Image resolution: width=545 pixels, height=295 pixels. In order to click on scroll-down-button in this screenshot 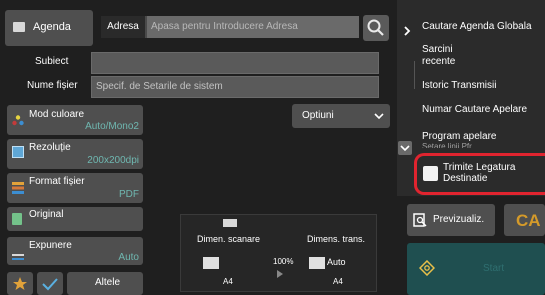, I will do `click(405, 148)`.